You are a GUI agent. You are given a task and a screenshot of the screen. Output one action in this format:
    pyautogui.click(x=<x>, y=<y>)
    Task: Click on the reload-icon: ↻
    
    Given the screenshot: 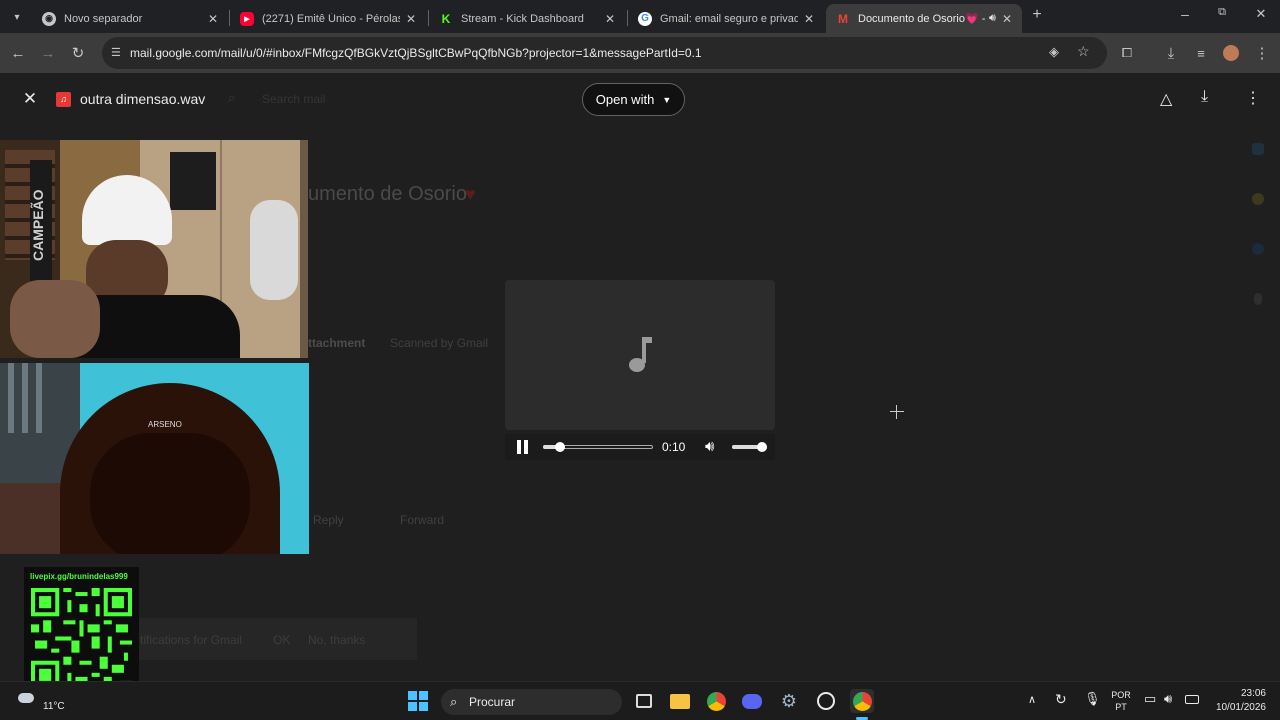 What is the action you would take?
    pyautogui.click(x=78, y=53)
    